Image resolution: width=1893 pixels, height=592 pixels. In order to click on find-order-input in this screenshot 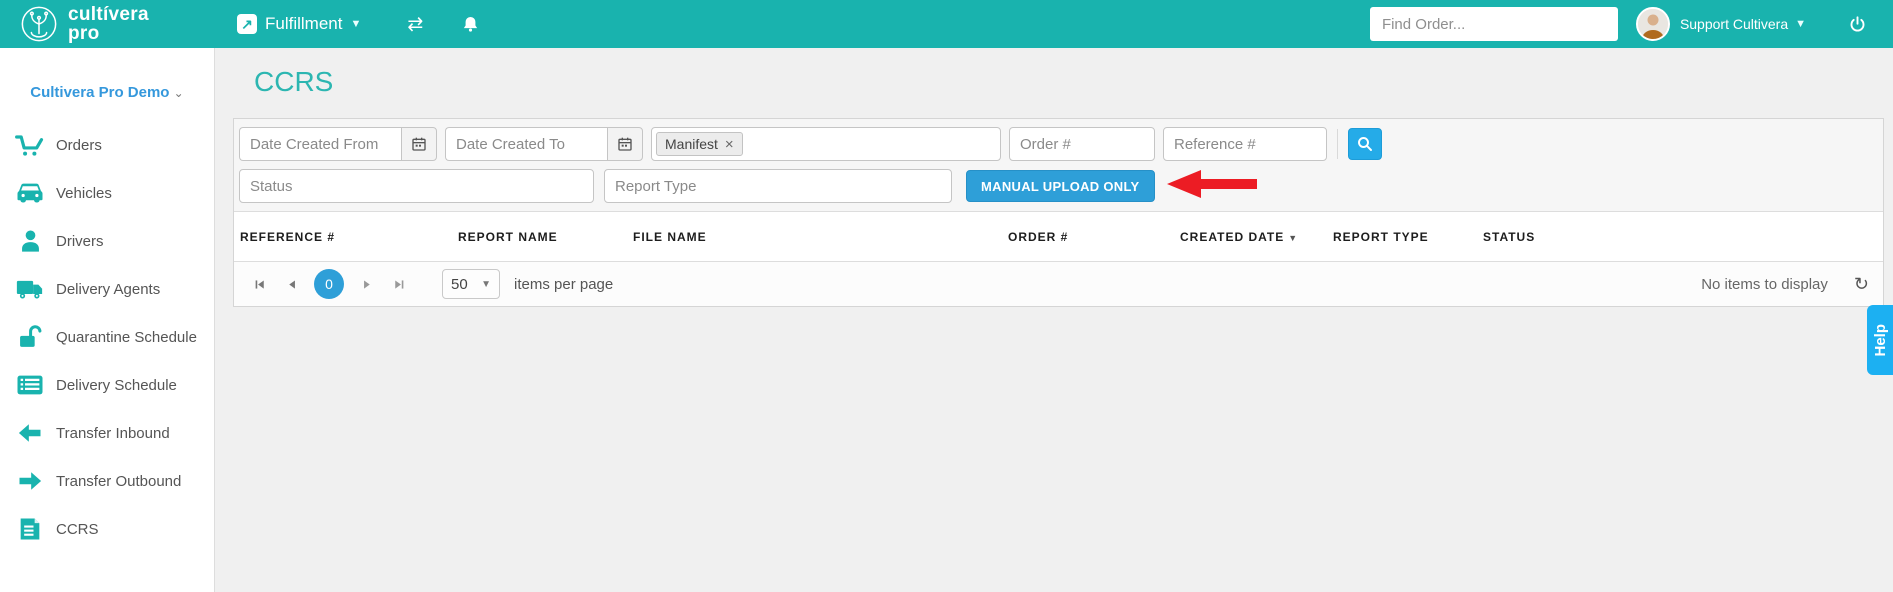, I will do `click(1493, 24)`.